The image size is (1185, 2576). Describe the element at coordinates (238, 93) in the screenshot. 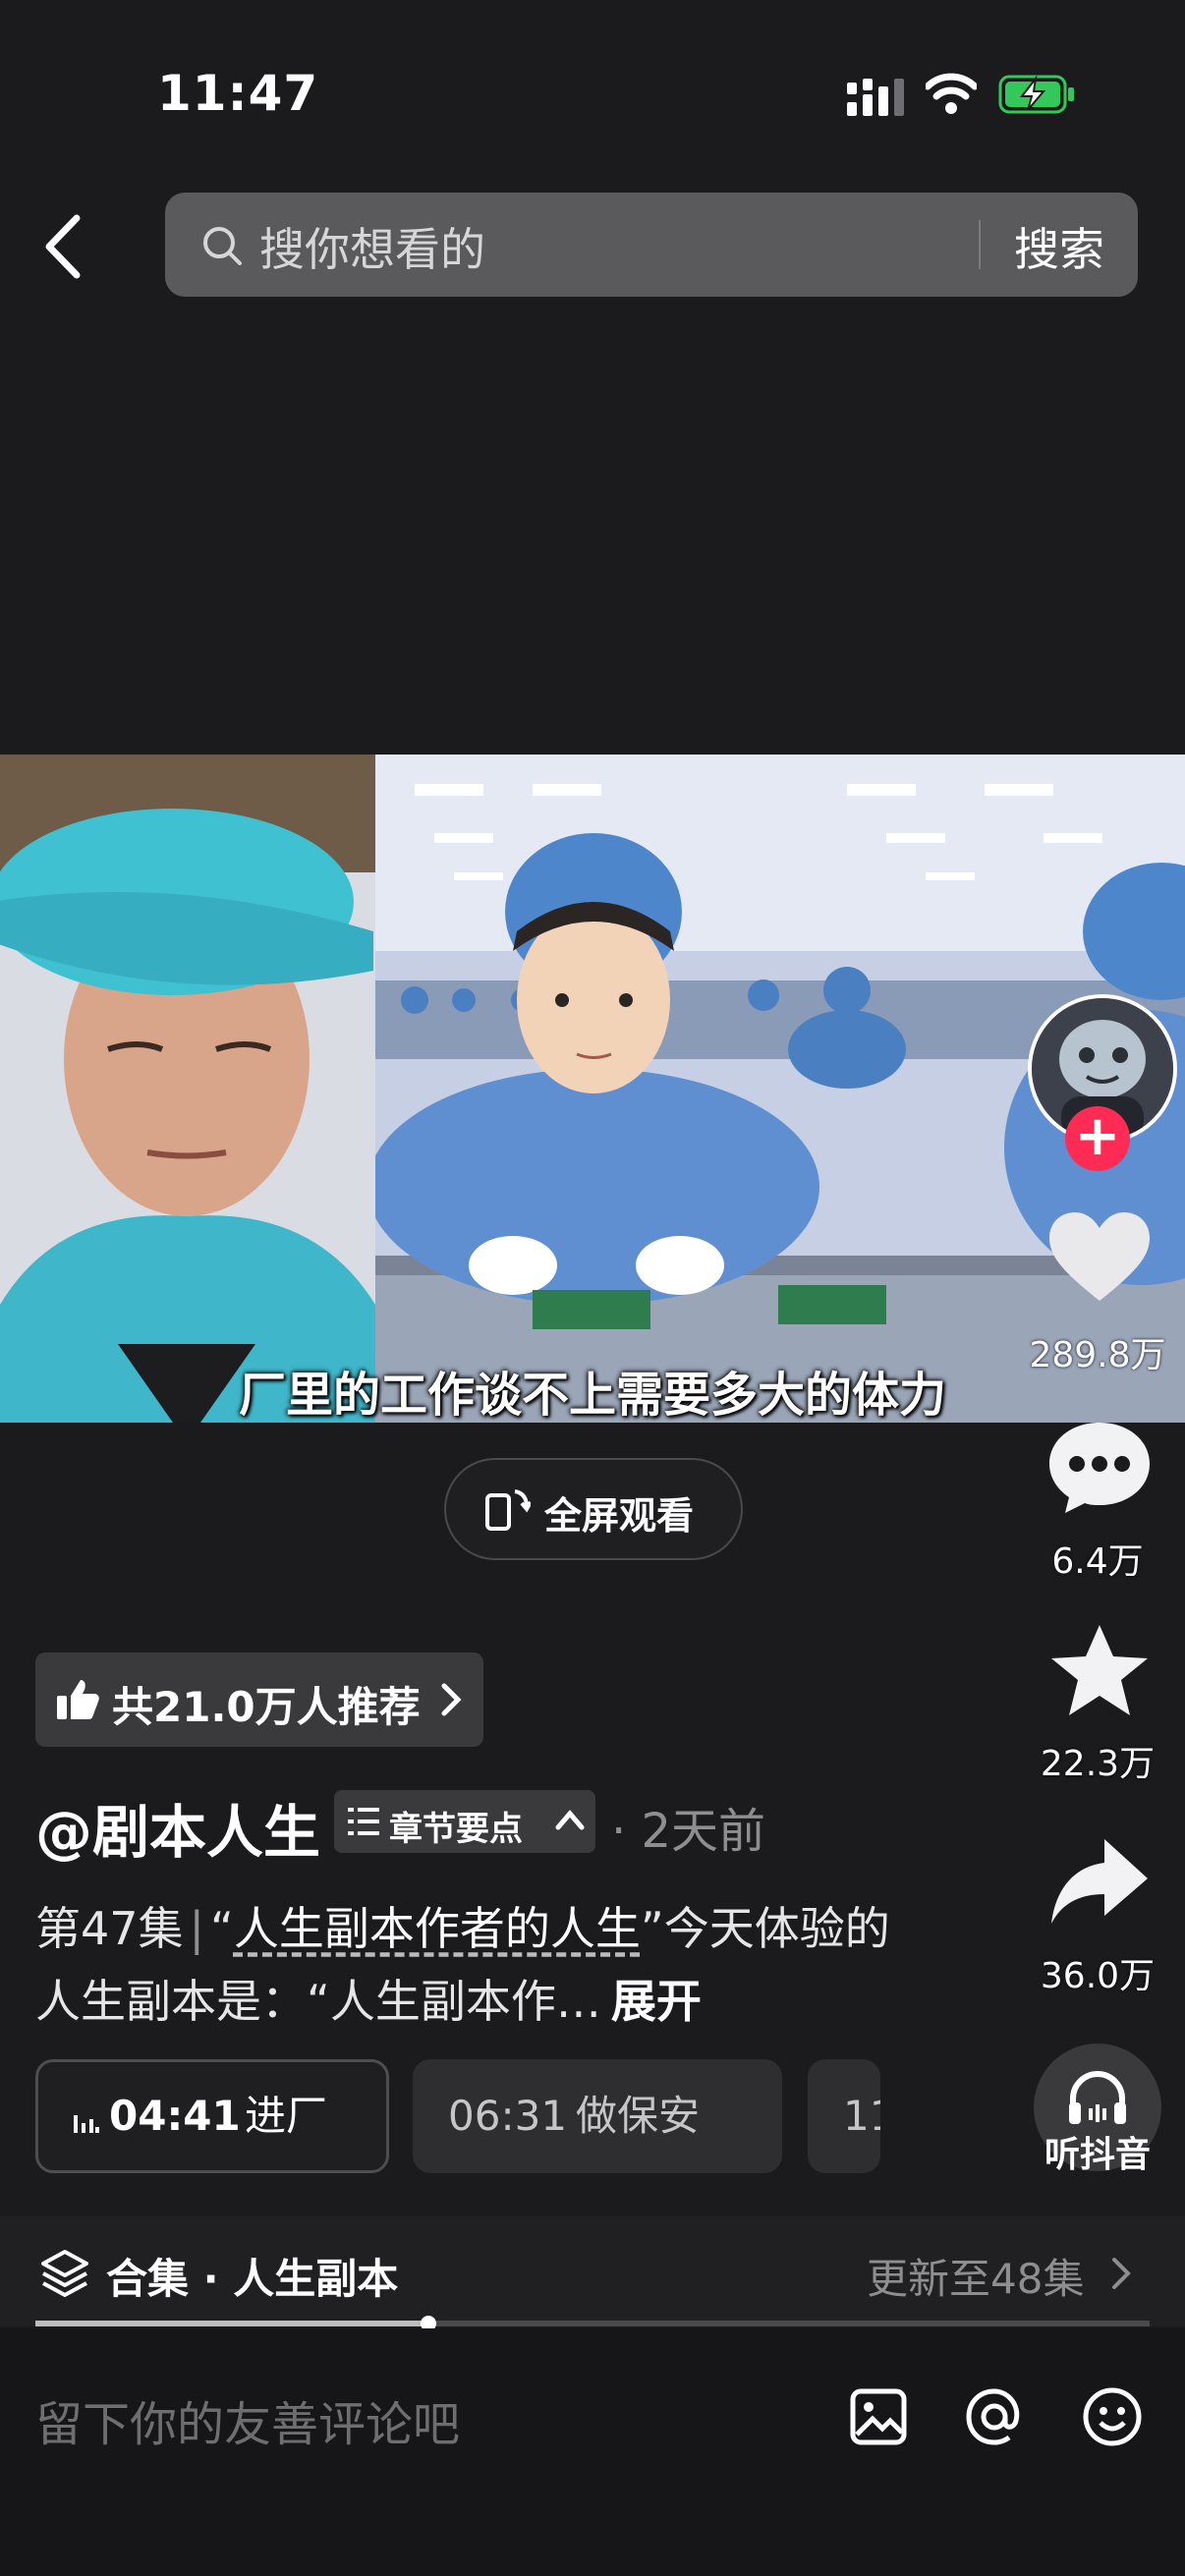

I see `status-time: 11:47` at that location.